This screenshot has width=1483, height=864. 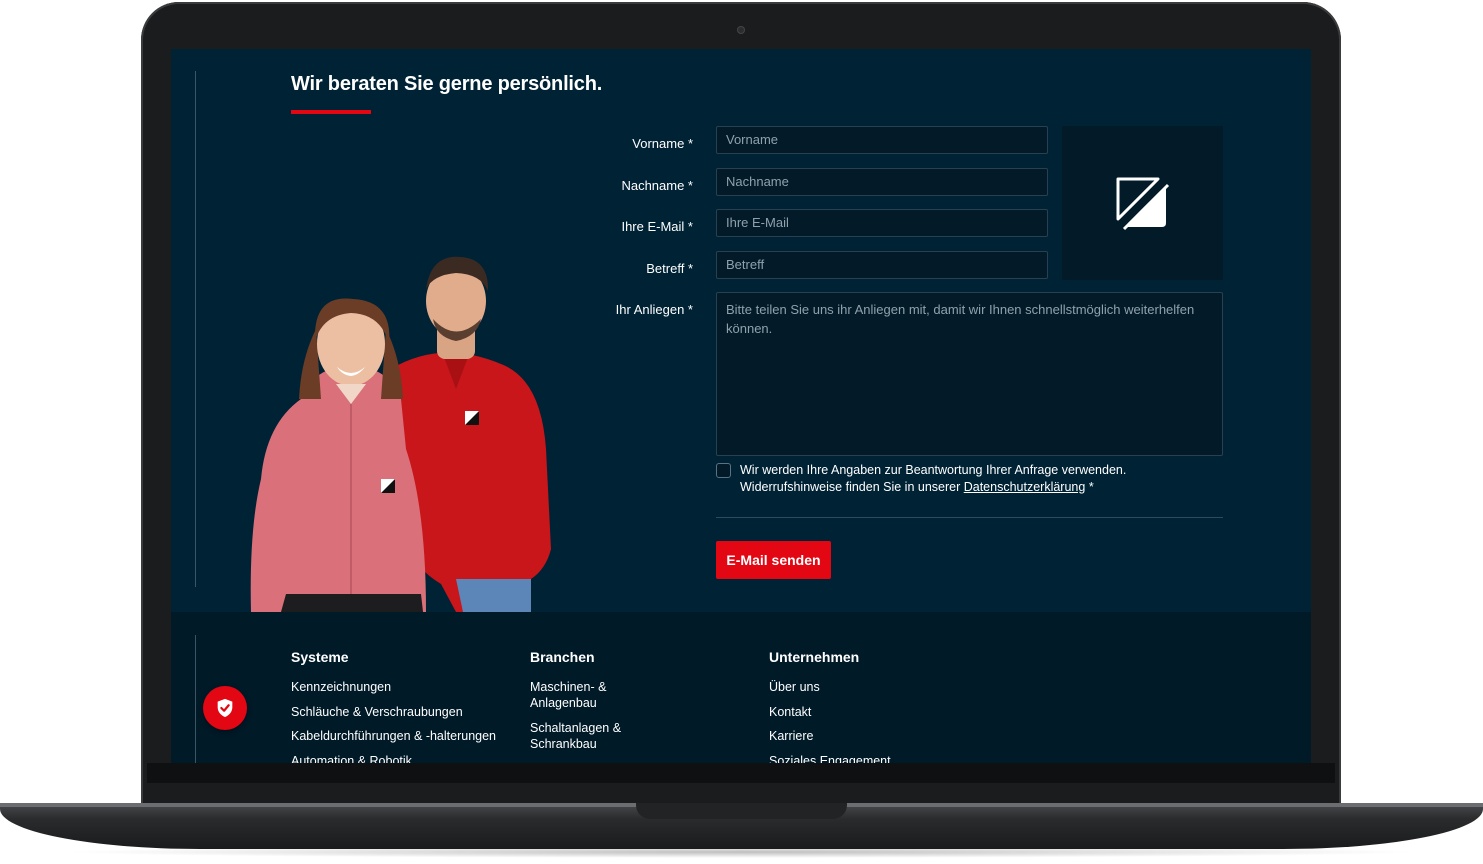 What do you see at coordinates (320, 657) in the screenshot?
I see `footer-column-title: Systeme` at bounding box center [320, 657].